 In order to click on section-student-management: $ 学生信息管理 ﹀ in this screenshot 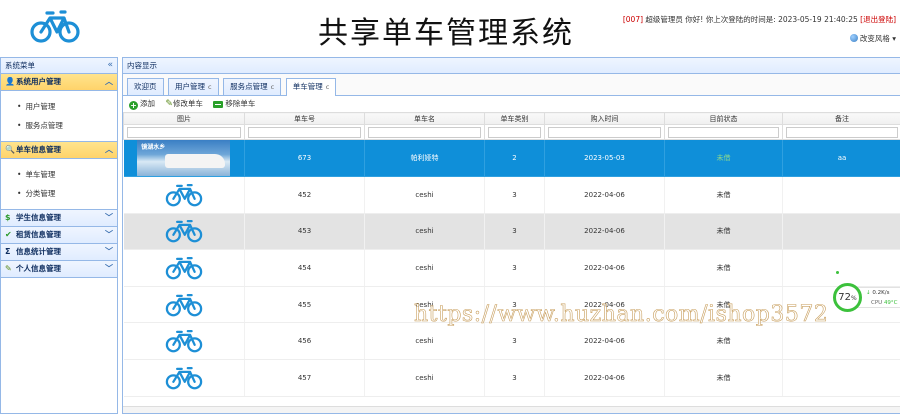, I will do `click(59, 218)`.